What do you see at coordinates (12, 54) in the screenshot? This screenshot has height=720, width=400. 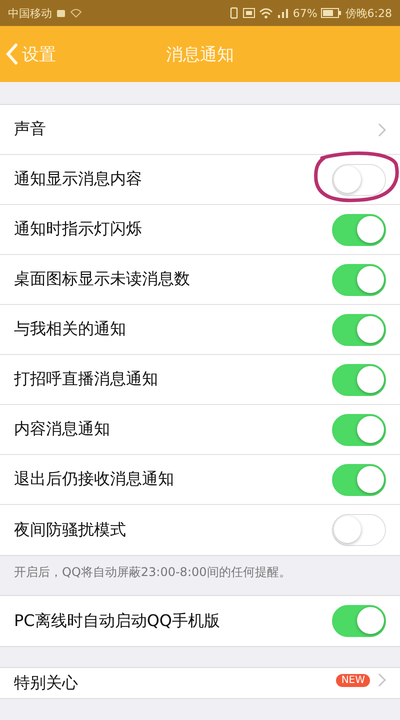 I see `chevron-left-icon` at bounding box center [12, 54].